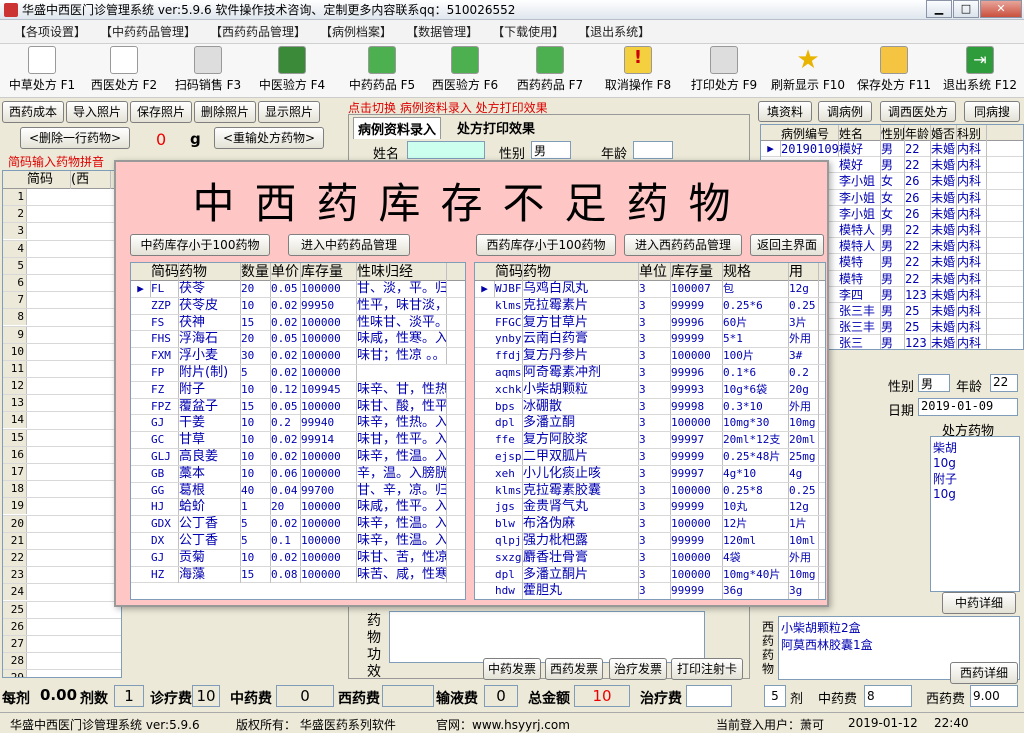  What do you see at coordinates (62, 369) in the screenshot?
I see `table-row: 11` at bounding box center [62, 369].